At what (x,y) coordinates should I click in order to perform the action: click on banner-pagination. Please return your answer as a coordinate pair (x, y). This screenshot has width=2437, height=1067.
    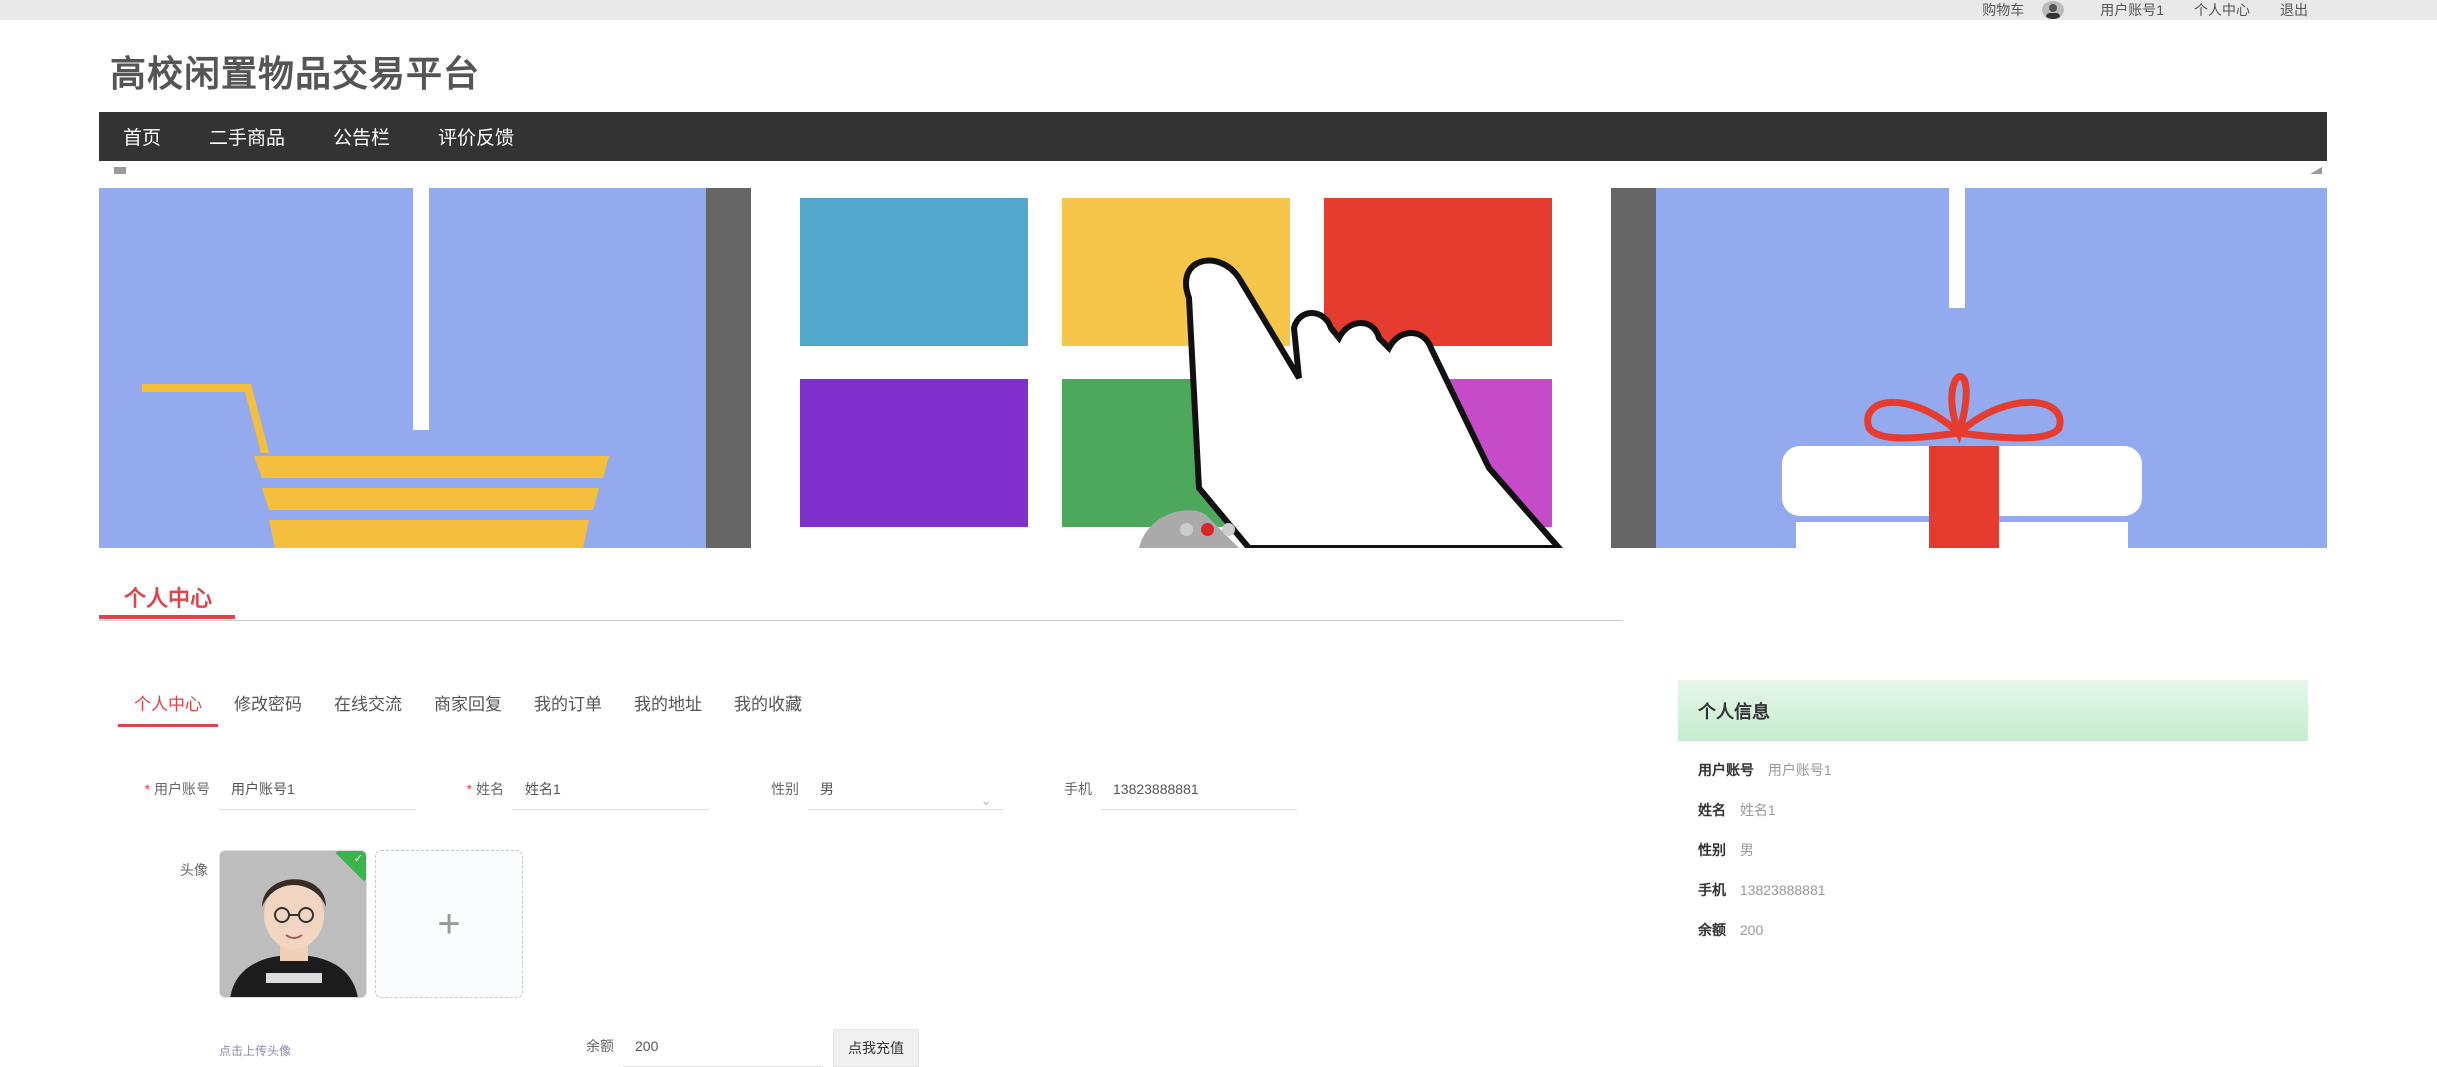
    Looking at the image, I should click on (1211, 529).